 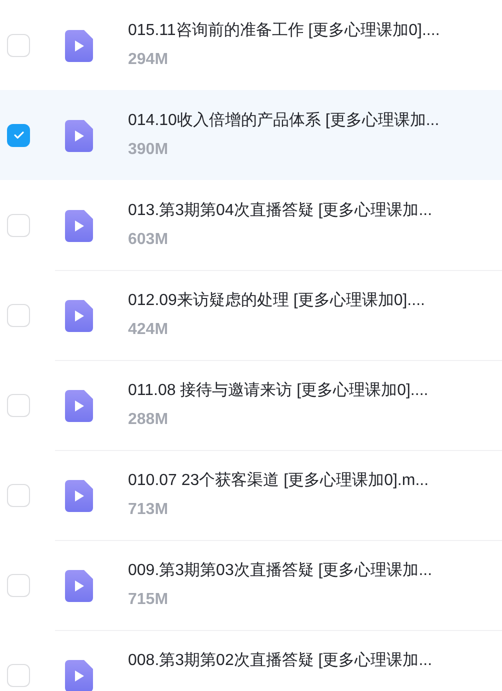 I want to click on file-size: 424M, so click(x=149, y=330).